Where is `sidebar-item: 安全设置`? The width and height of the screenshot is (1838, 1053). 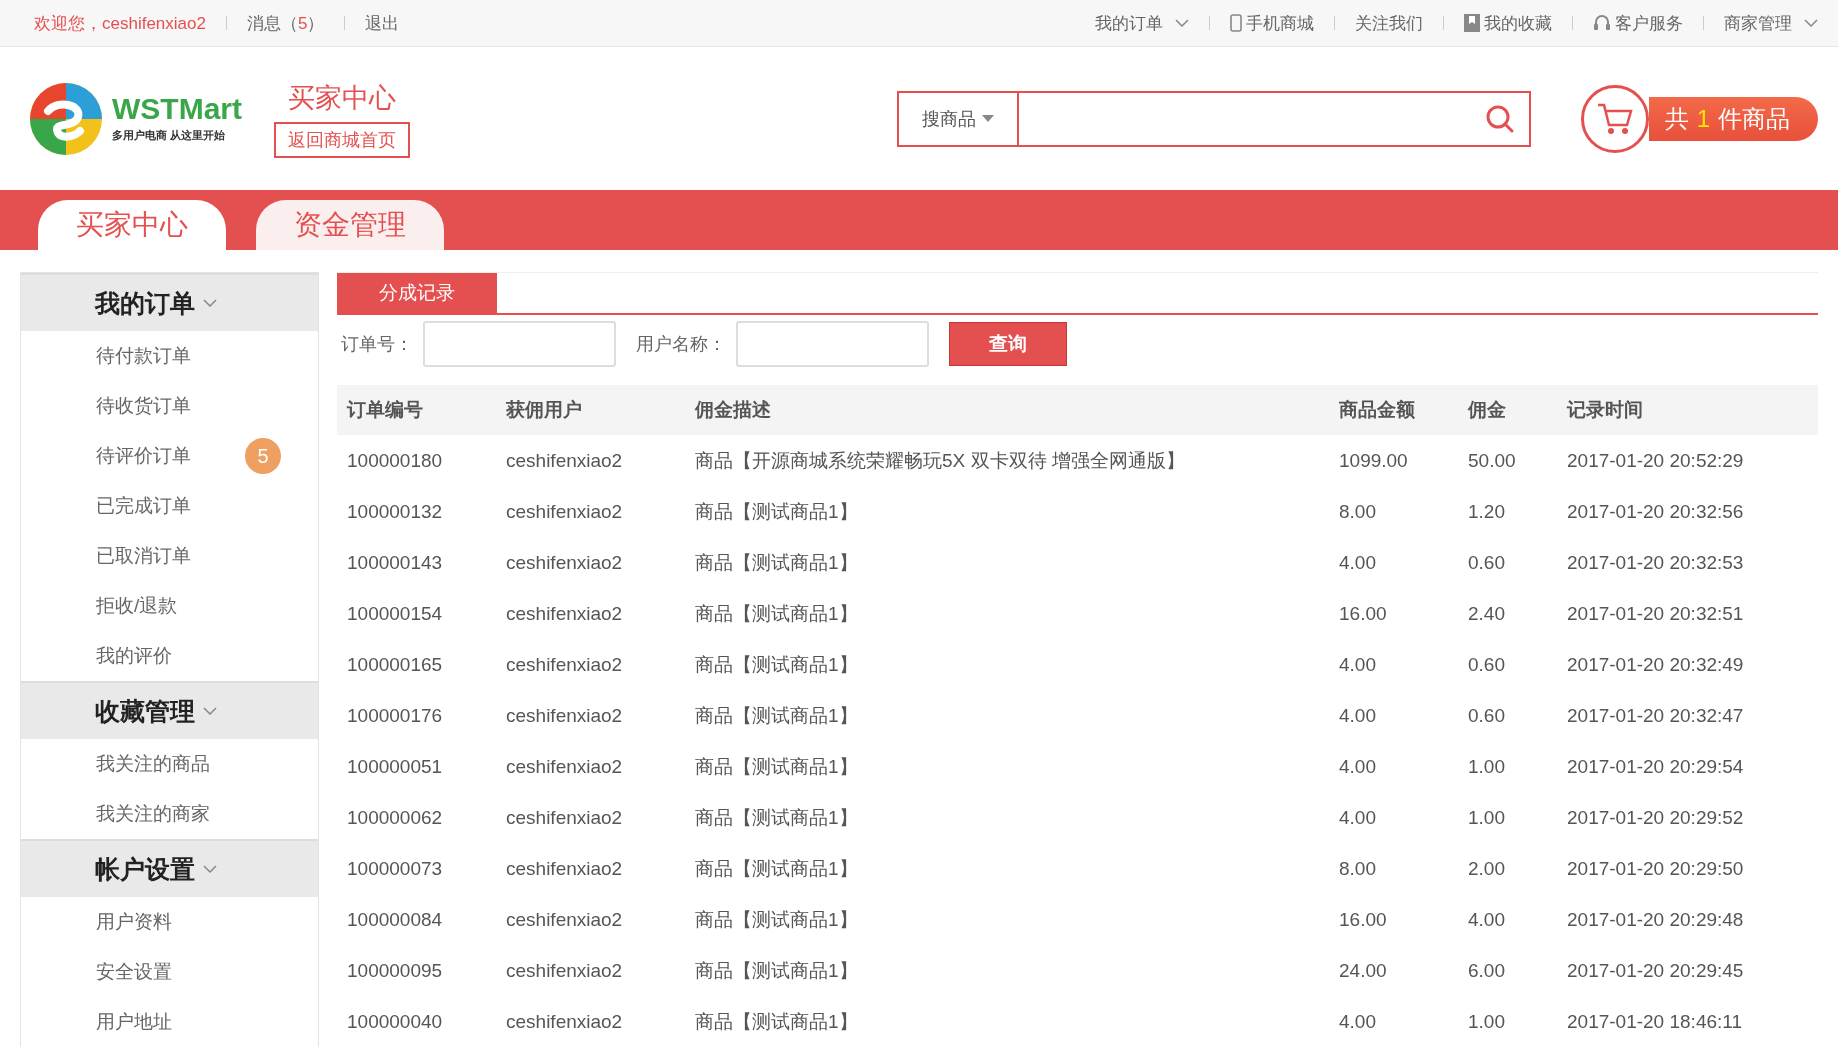
sidebar-item: 安全设置 is located at coordinates (169, 972).